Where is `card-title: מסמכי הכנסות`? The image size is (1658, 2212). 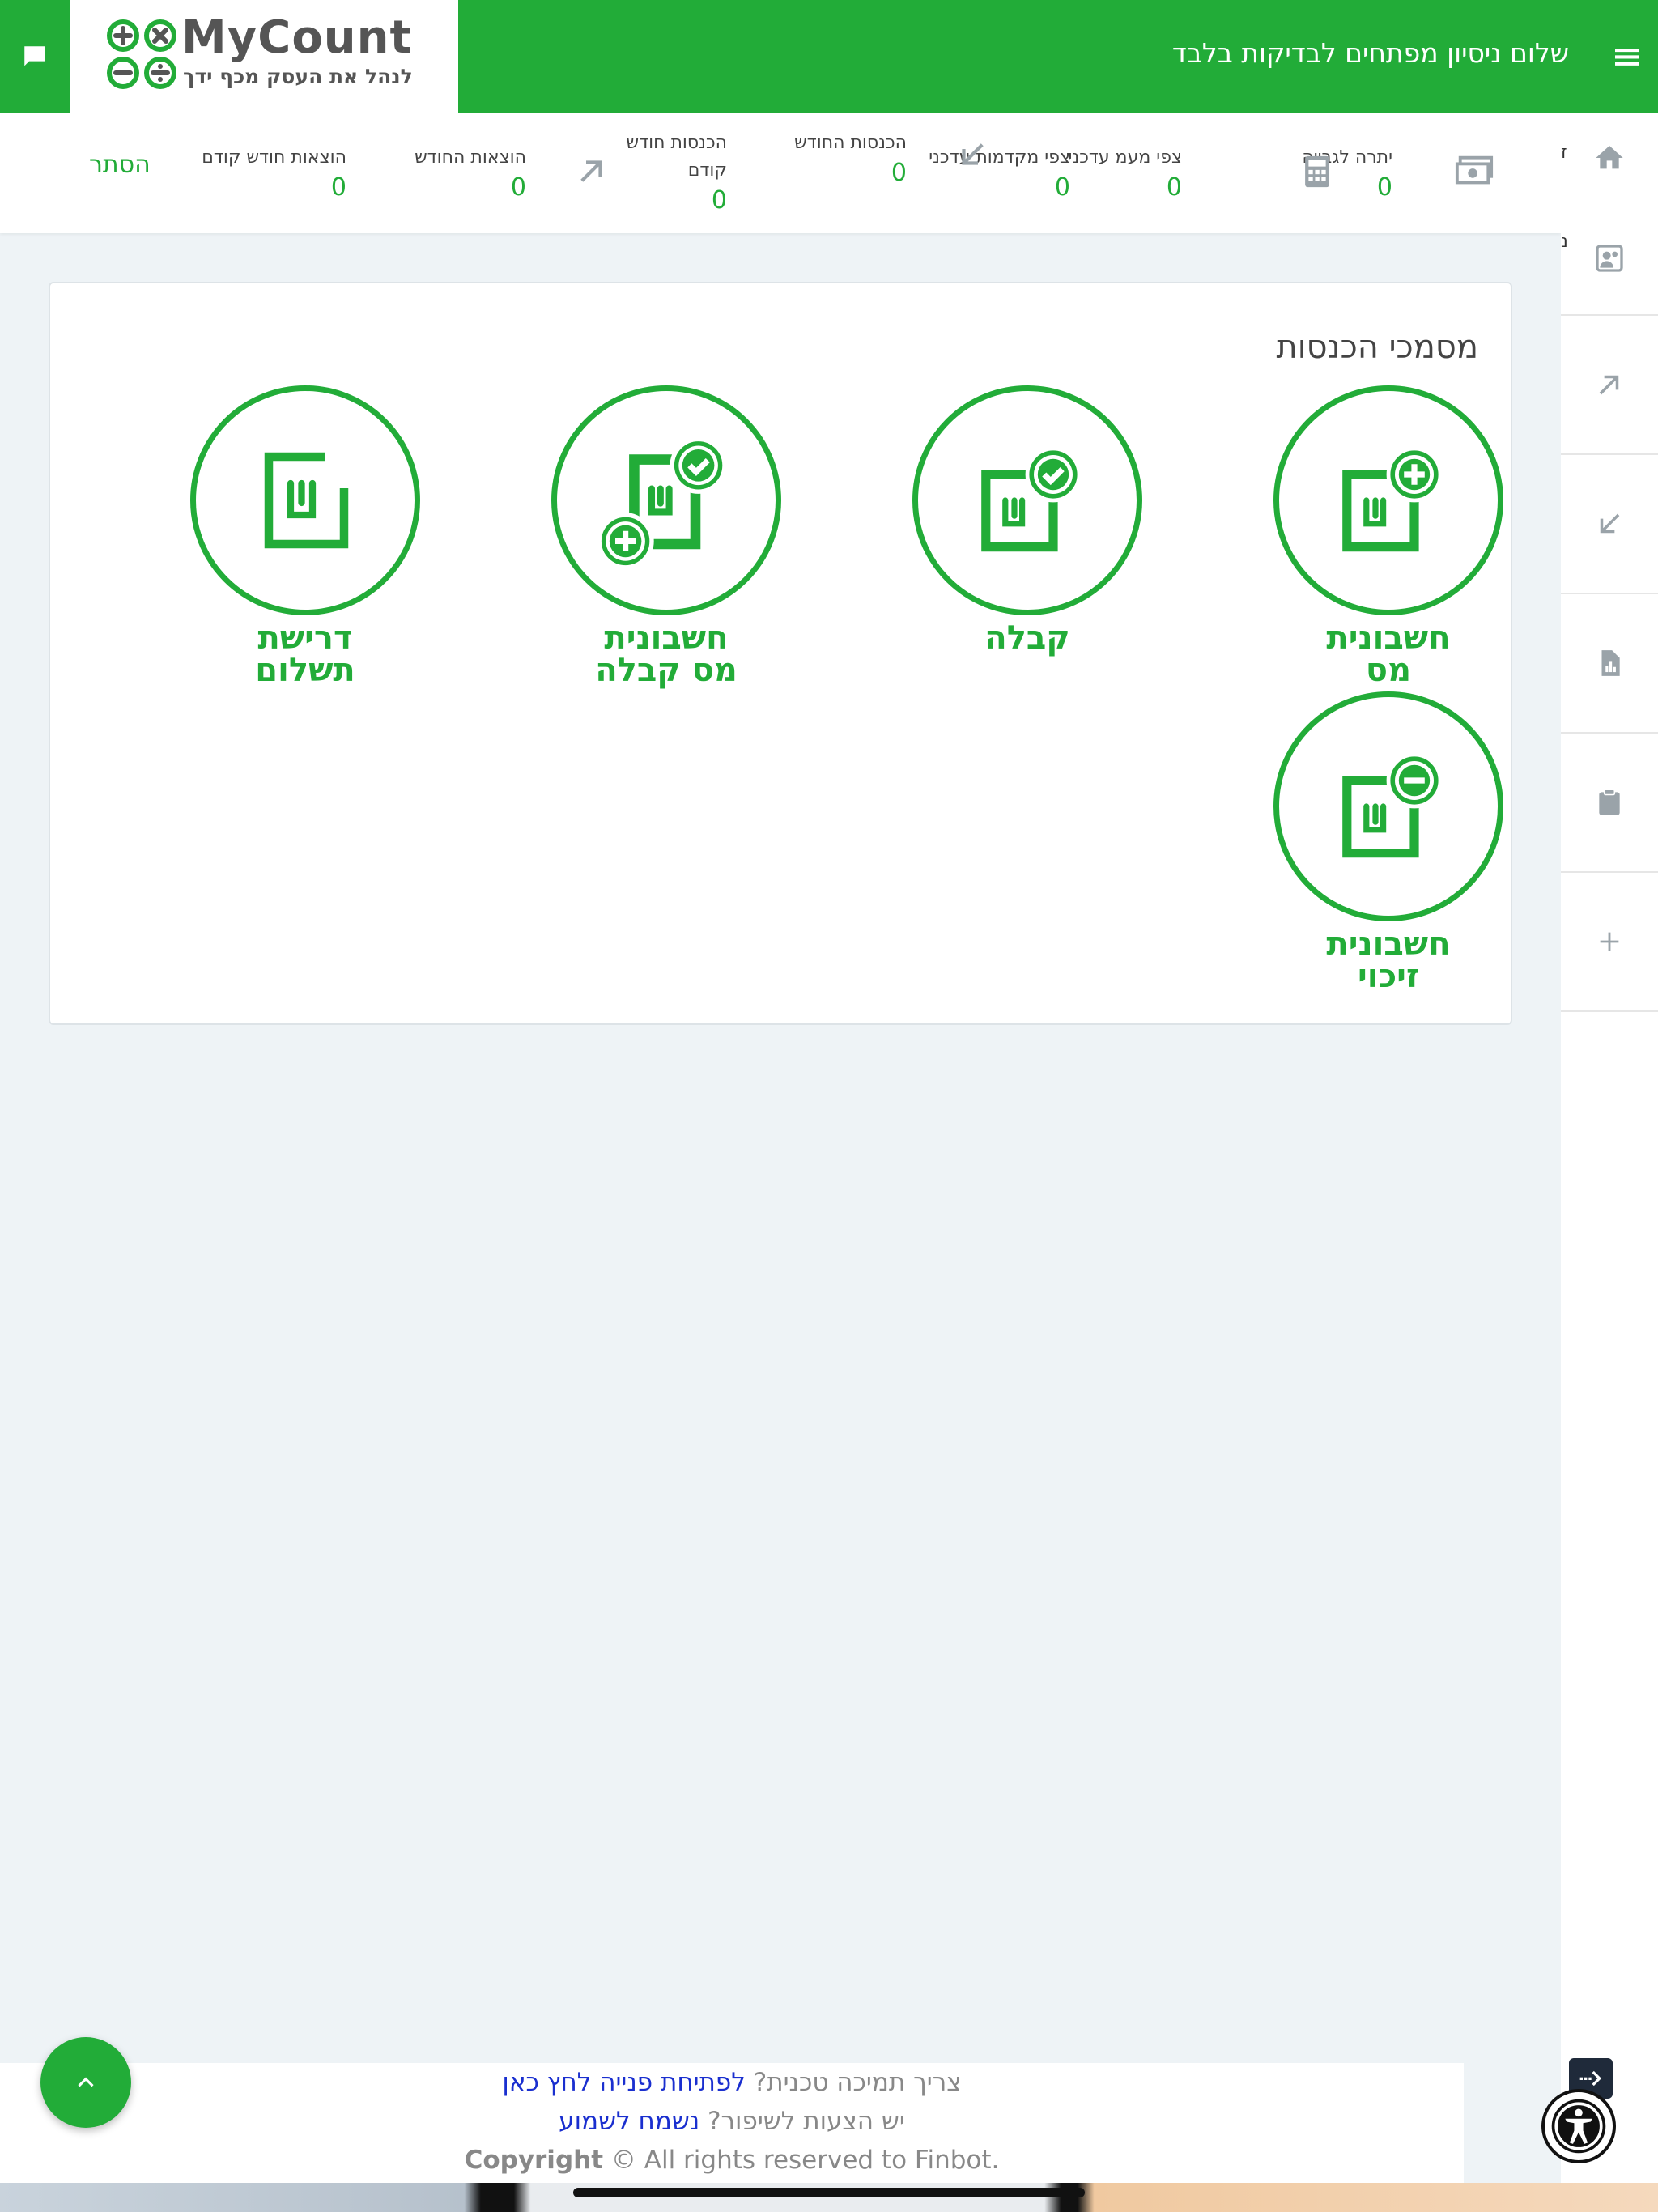
card-title: מסמכי הכנסות is located at coordinates (1377, 347).